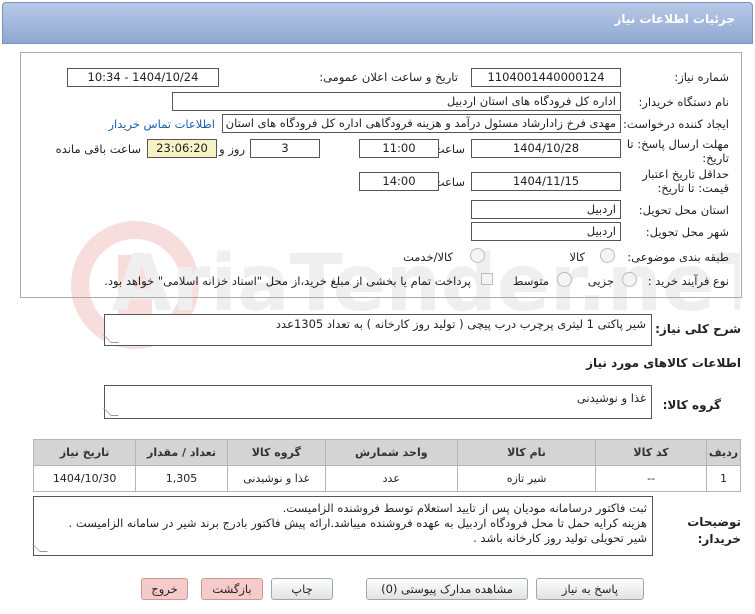  I want to click on validity-label: حداقل تاریخ اعتبار قیمت: تا تاریخ:, so click(685, 181).